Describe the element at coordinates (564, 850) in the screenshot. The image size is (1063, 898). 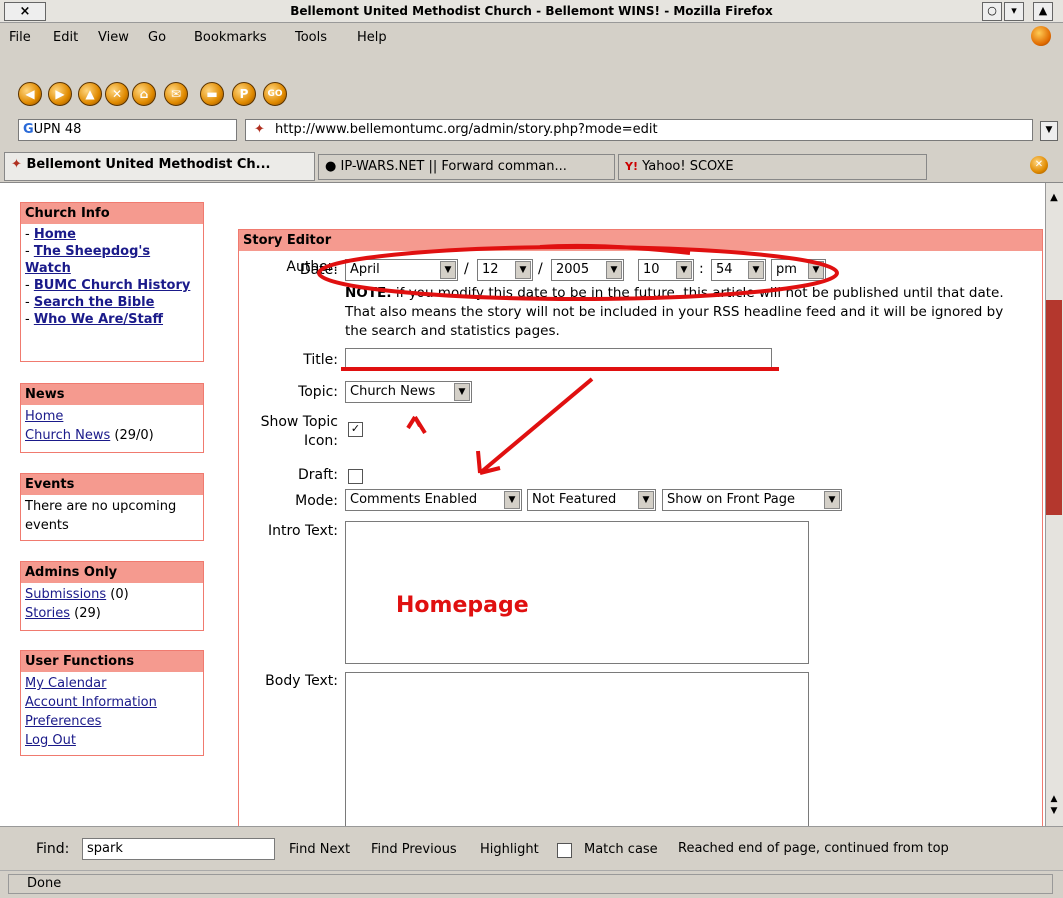
I see `match-case-checkbox` at that location.